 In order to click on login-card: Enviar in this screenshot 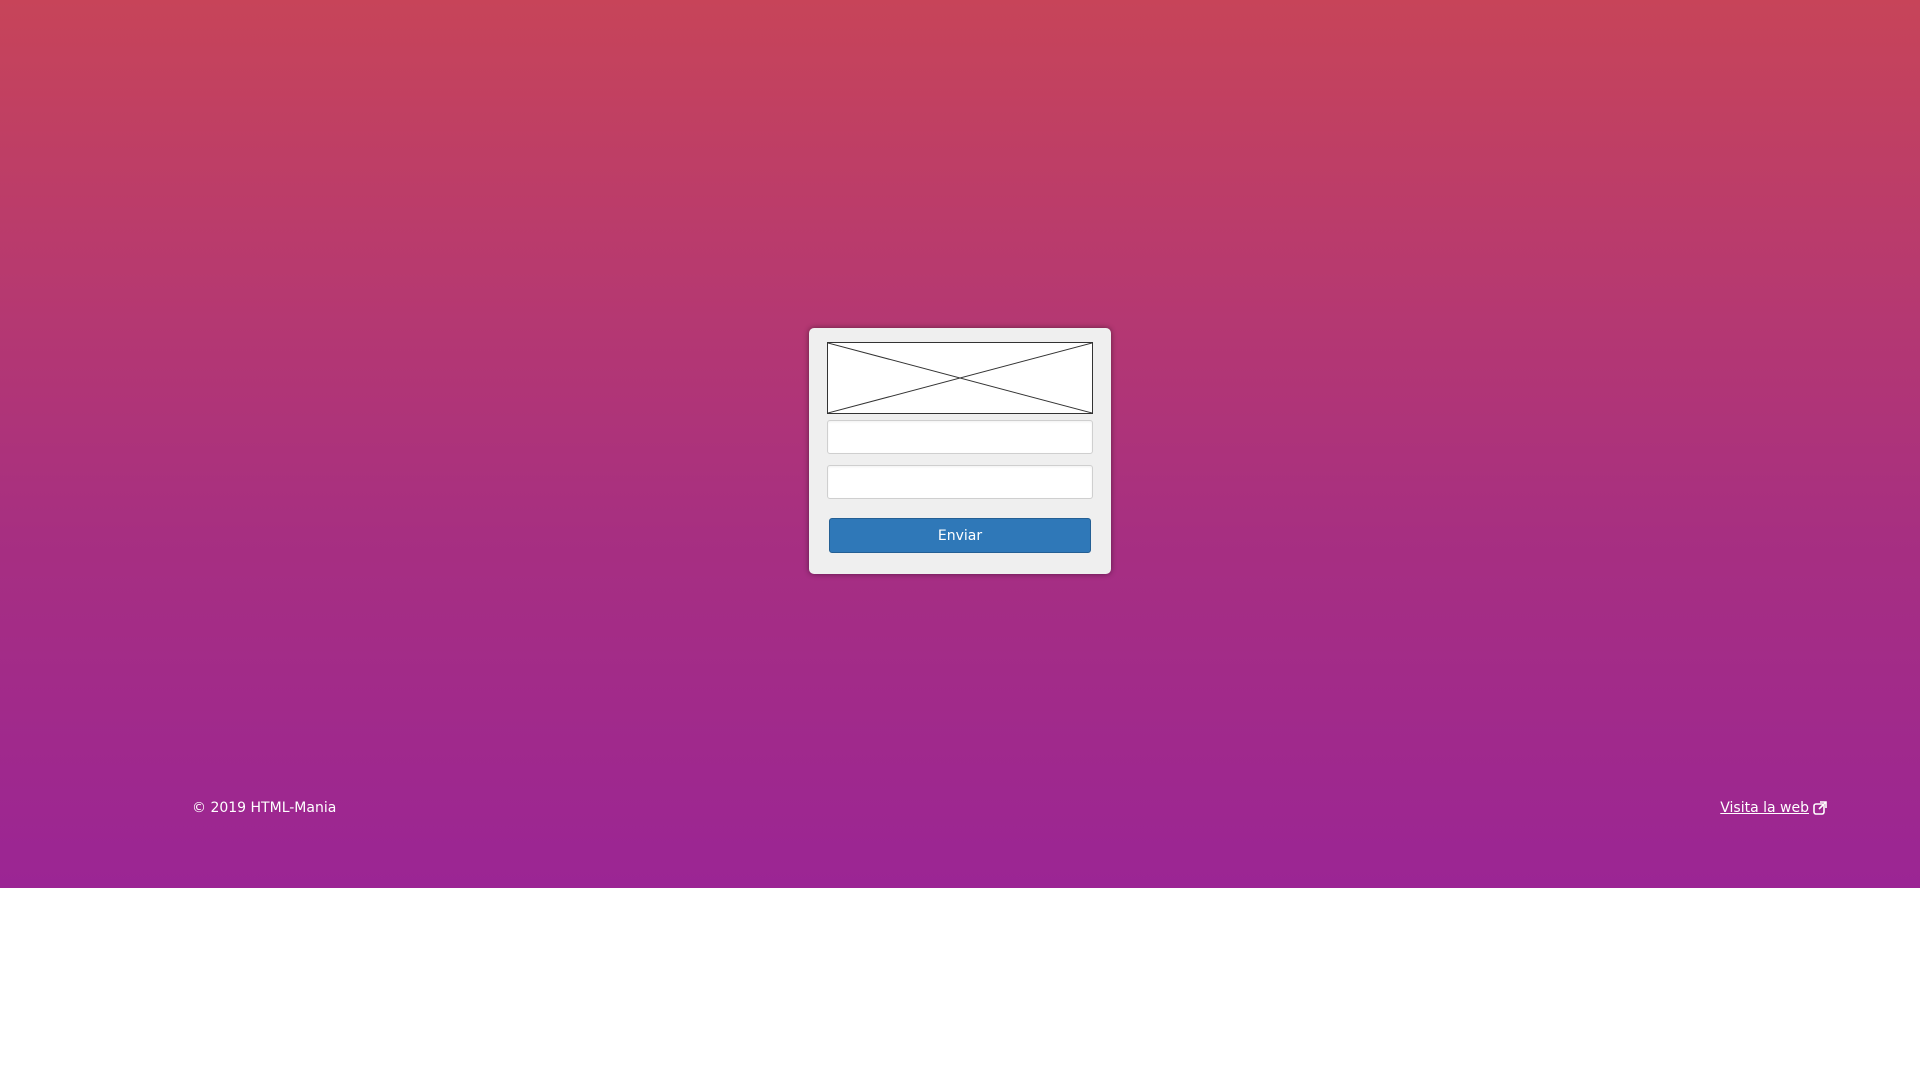, I will do `click(960, 451)`.